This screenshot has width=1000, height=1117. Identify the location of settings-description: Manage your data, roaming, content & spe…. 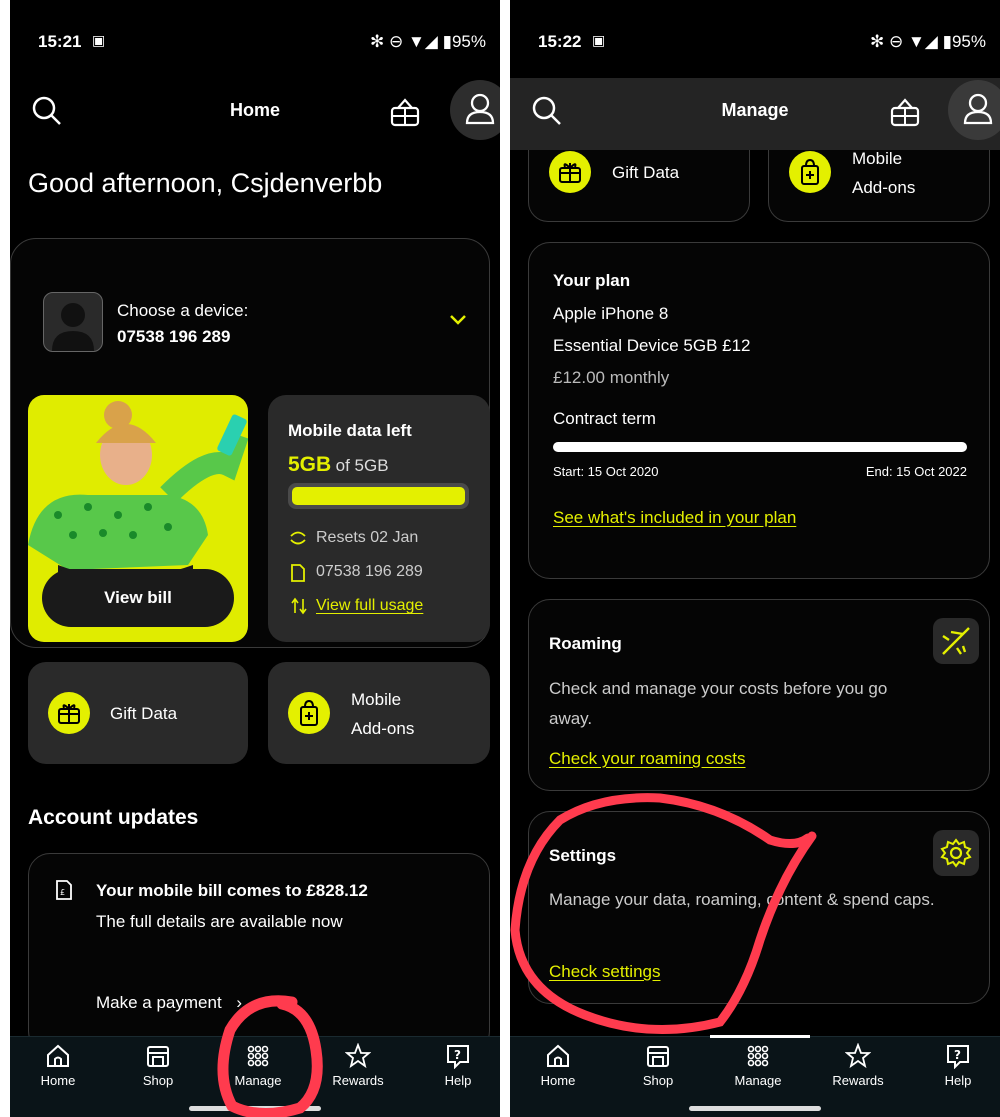
(742, 899).